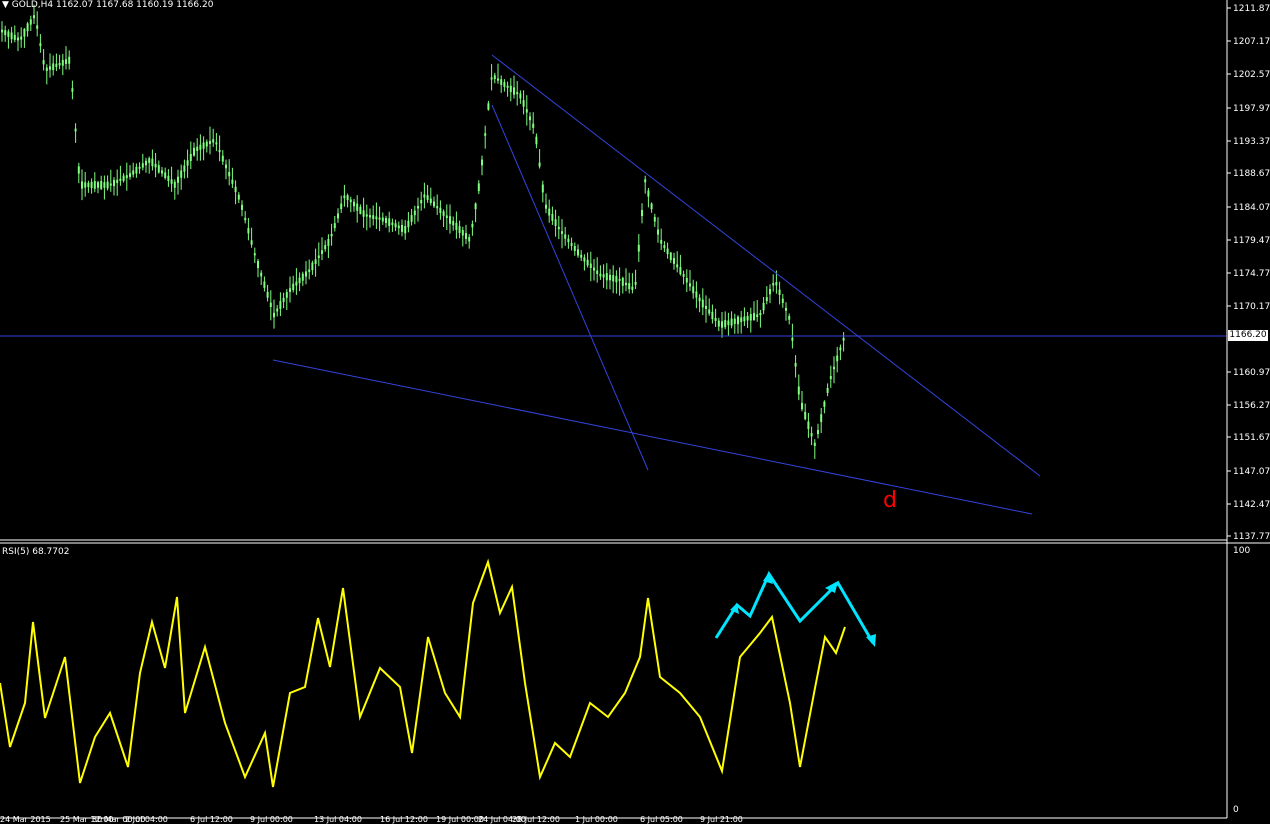 Image resolution: width=1270 pixels, height=824 pixels. What do you see at coordinates (25, 819) in the screenshot?
I see `time-axis-label: 24 Mar 2015` at bounding box center [25, 819].